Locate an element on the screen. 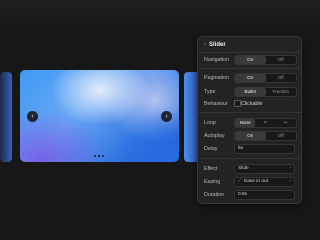  pagination-bullet-active is located at coordinates (99, 155).